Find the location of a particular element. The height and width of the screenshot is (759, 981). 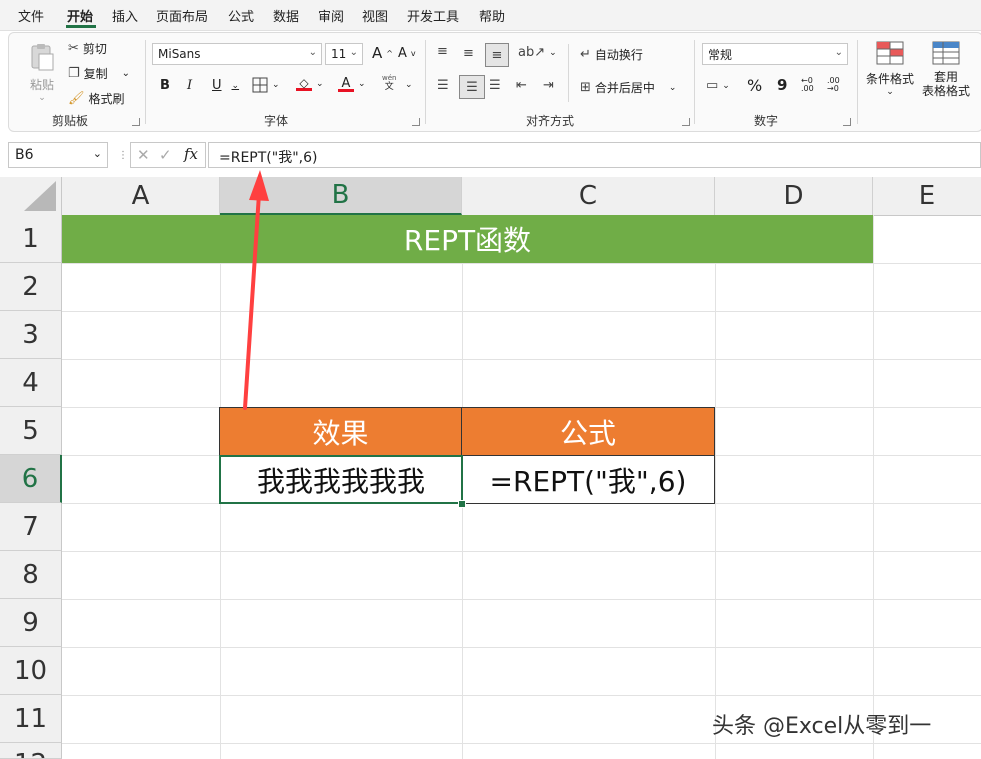

row-header-5: 5 is located at coordinates (31, 431).